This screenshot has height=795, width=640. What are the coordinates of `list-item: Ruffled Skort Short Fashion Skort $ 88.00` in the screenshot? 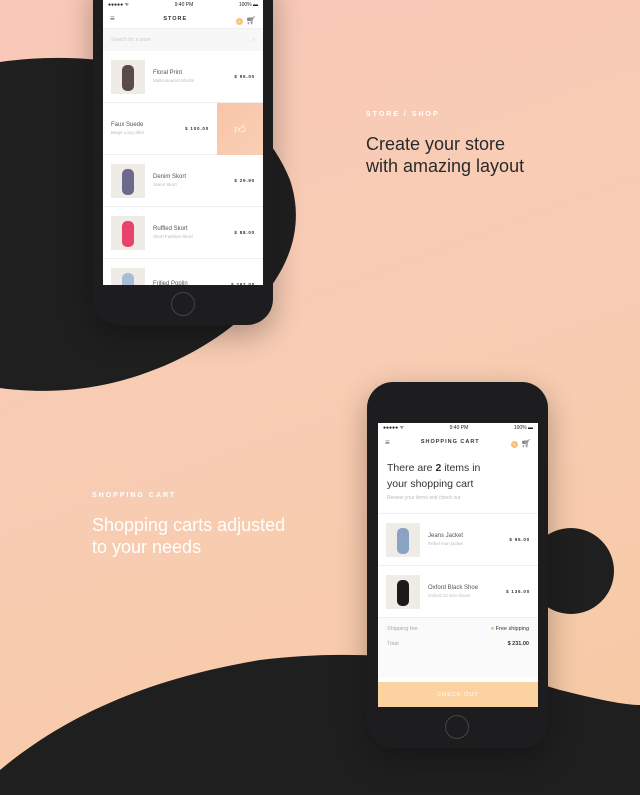 It's located at (183, 233).